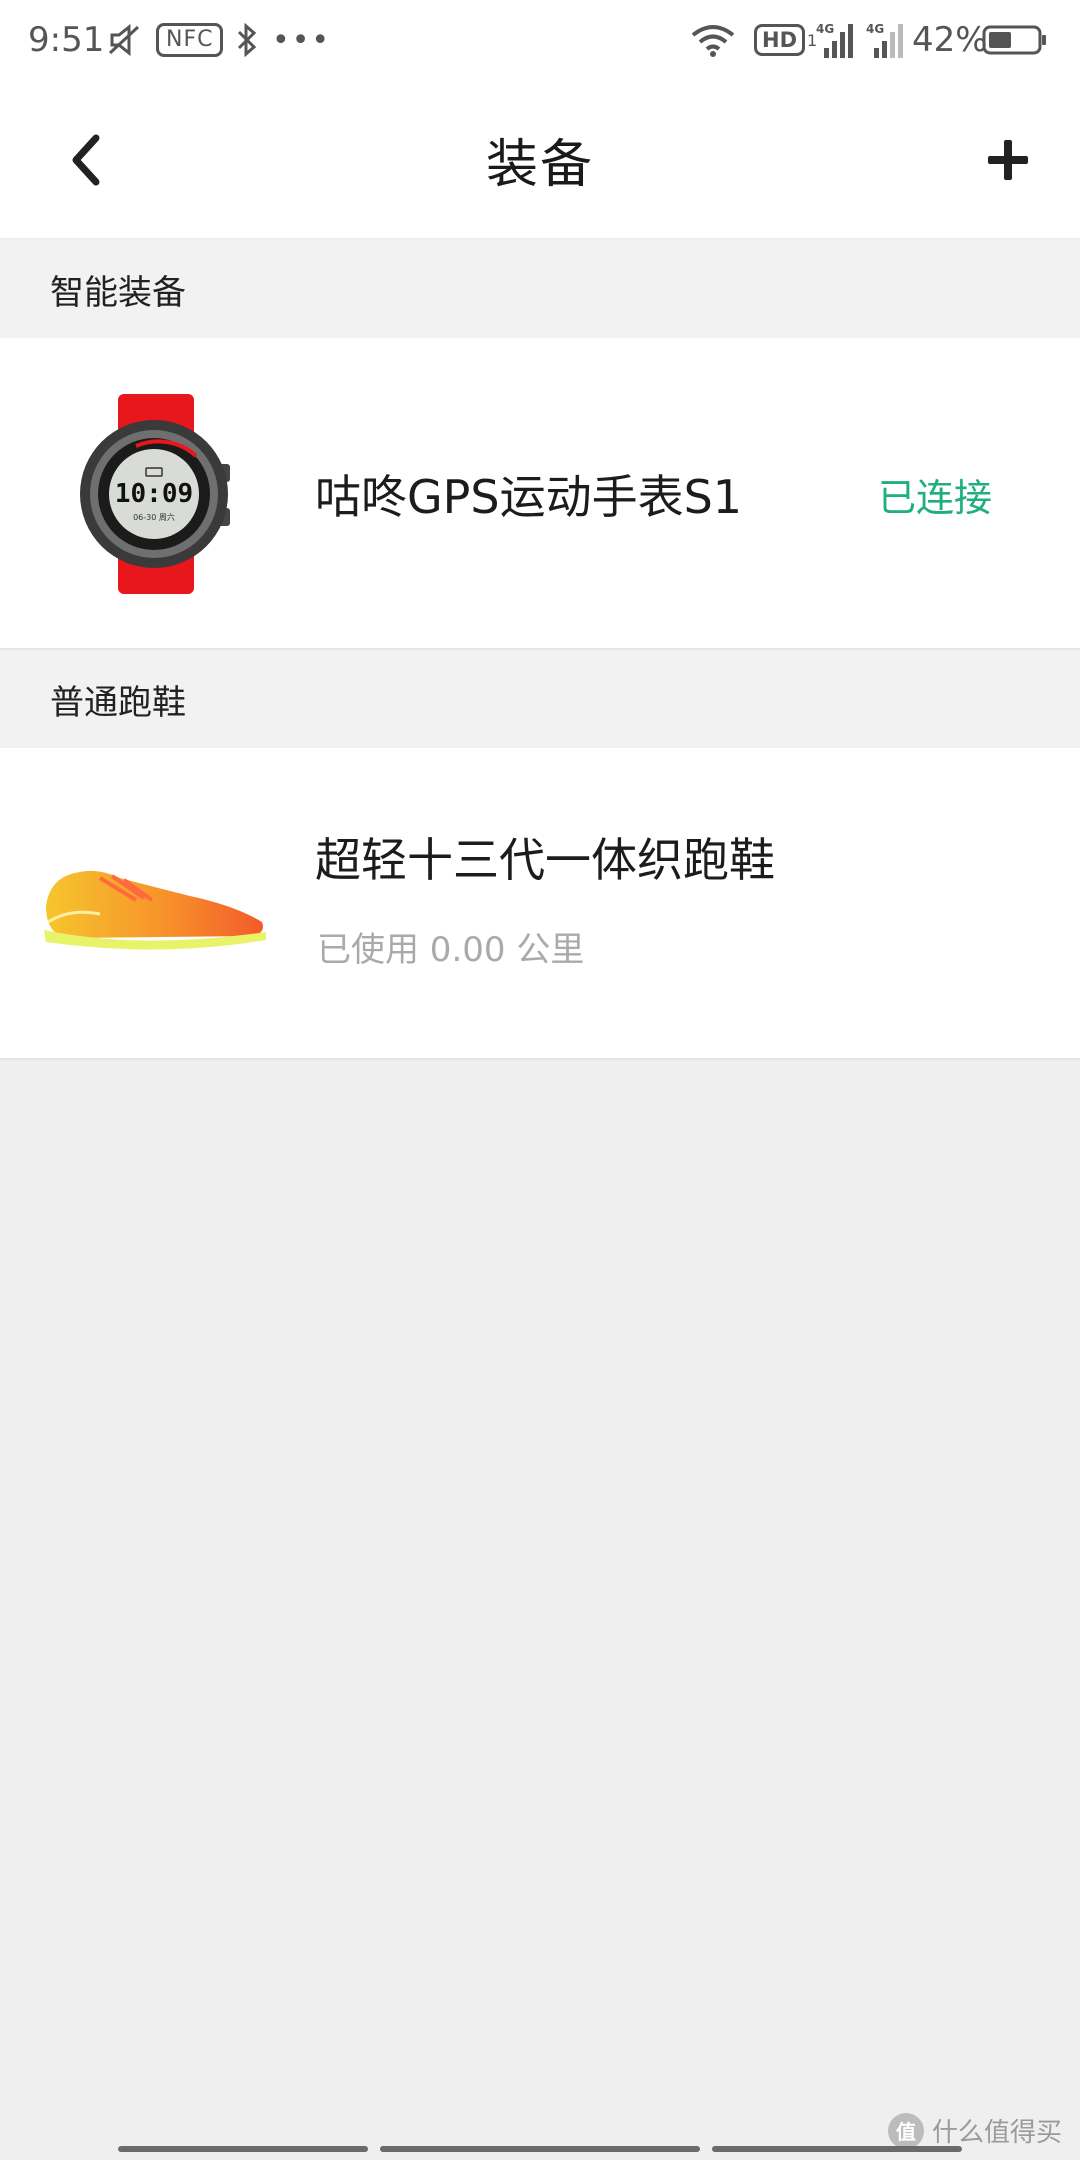  What do you see at coordinates (66, 40) in the screenshot?
I see `status-time: 9:51` at bounding box center [66, 40].